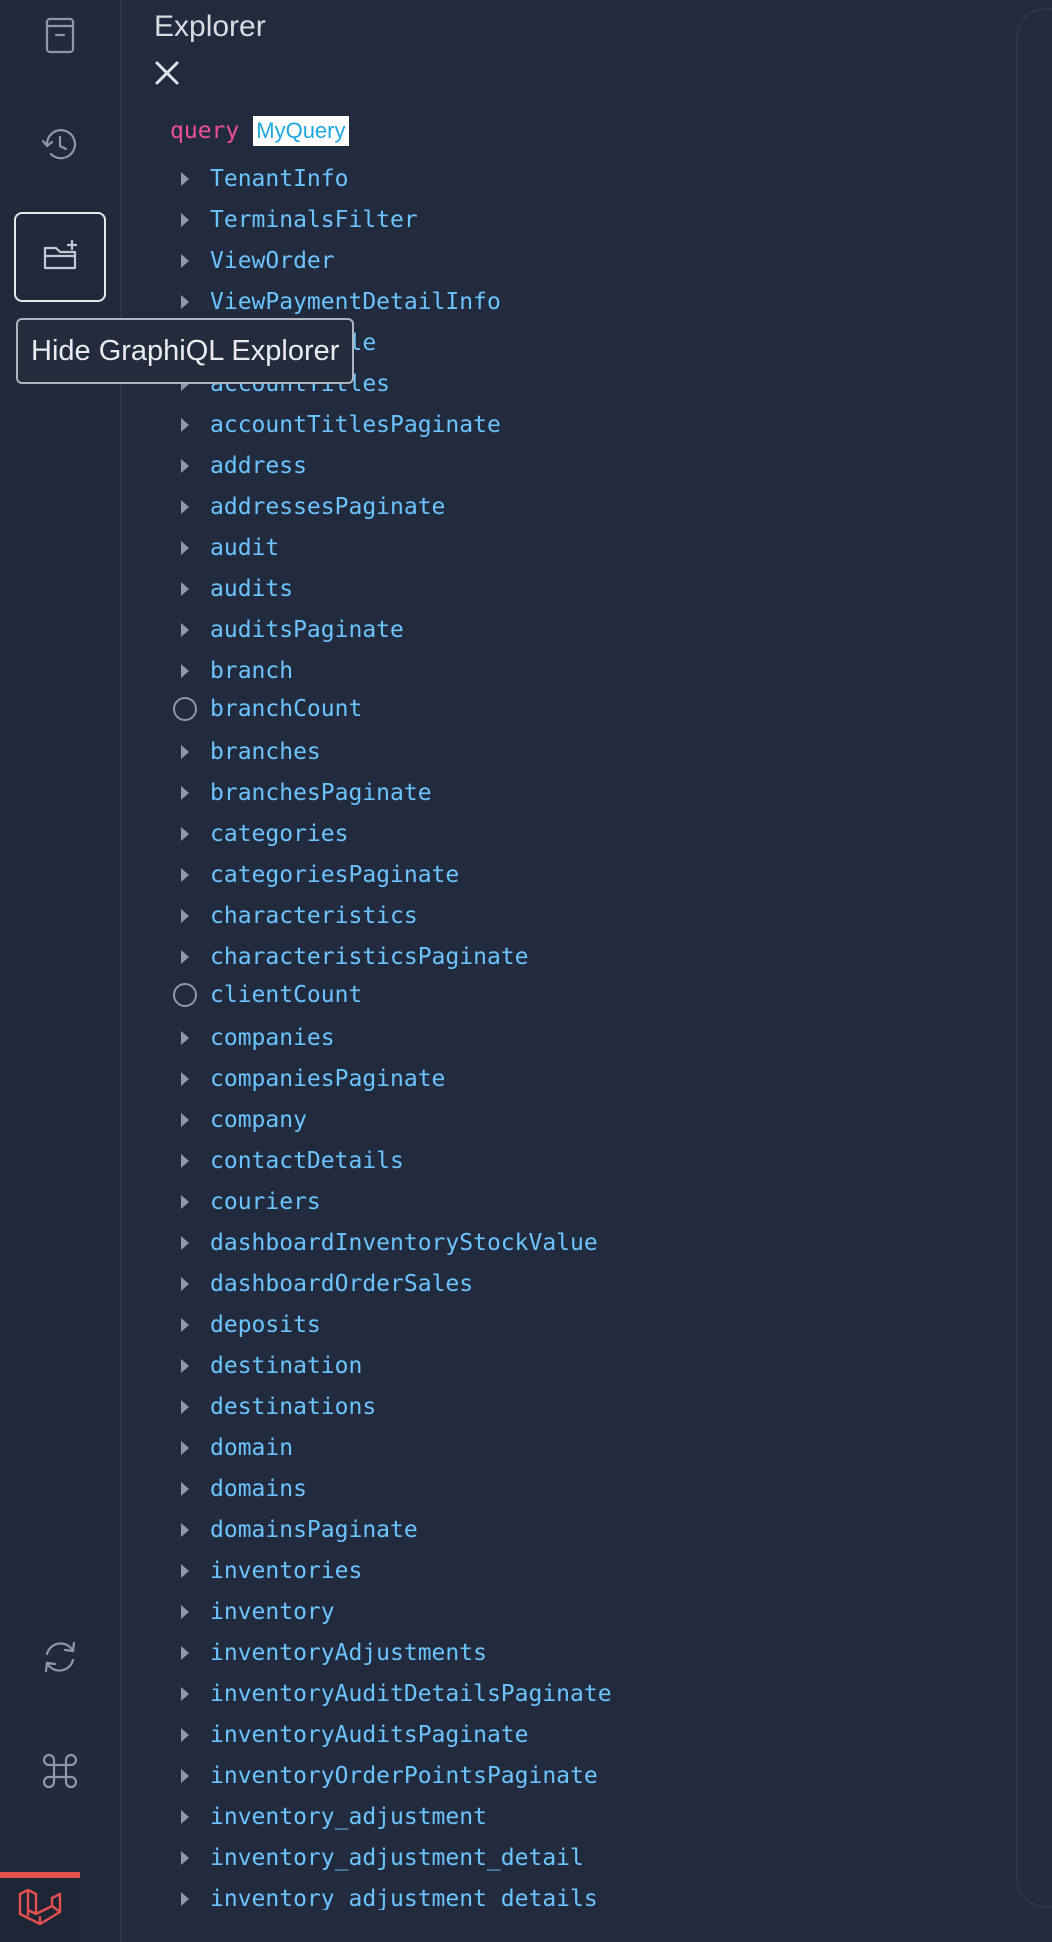 The image size is (1052, 1942). Describe the element at coordinates (40, 1907) in the screenshot. I see `laravel-logo-button` at that location.